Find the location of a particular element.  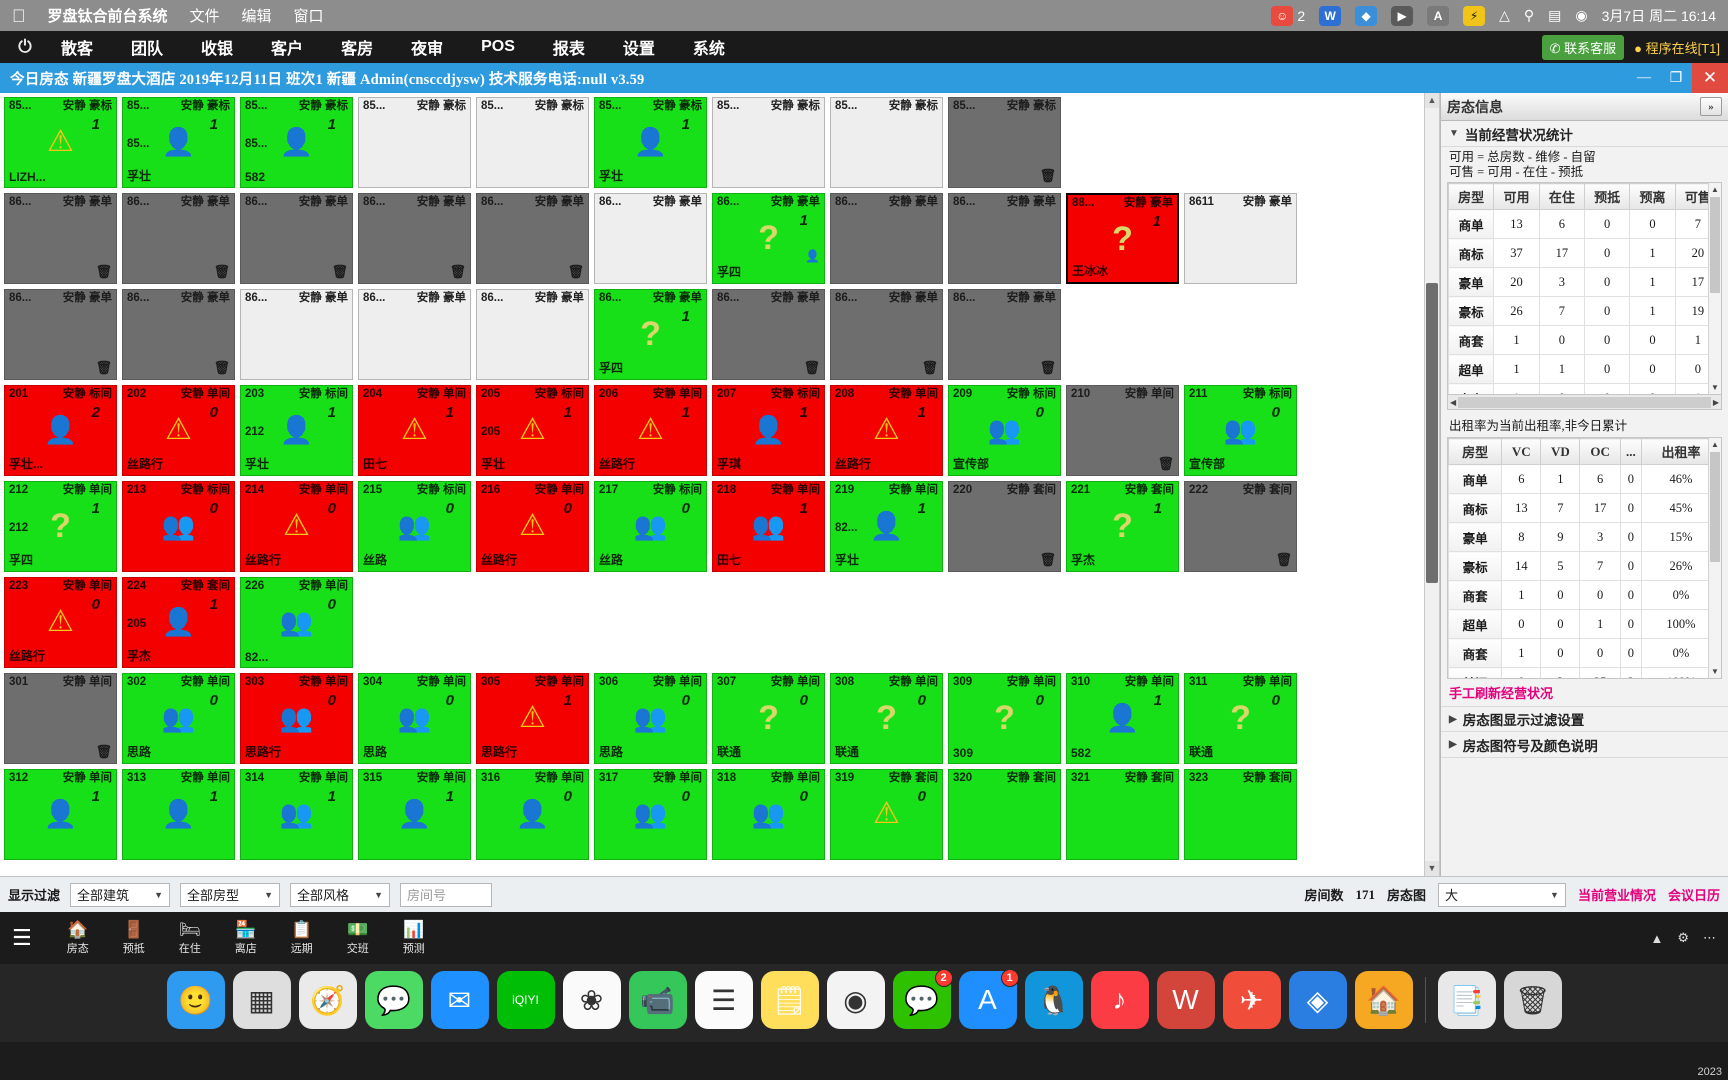

room-tile: 315 安静 单间 1 👤 is located at coordinates (414, 814).